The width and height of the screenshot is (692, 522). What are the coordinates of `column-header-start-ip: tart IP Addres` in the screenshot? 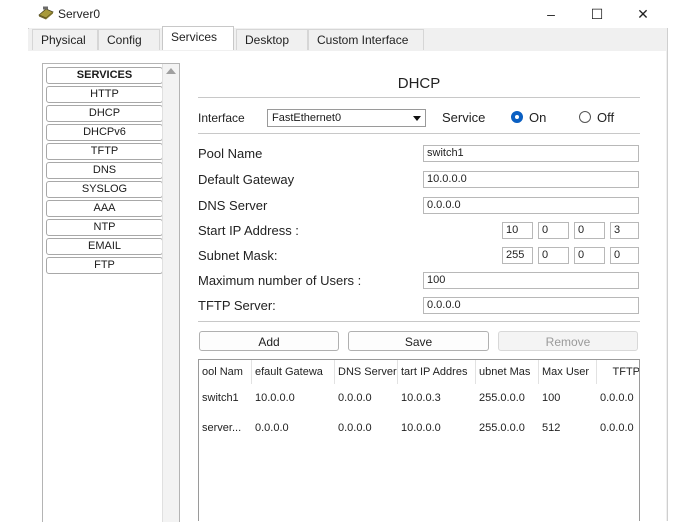 It's located at (437, 372).